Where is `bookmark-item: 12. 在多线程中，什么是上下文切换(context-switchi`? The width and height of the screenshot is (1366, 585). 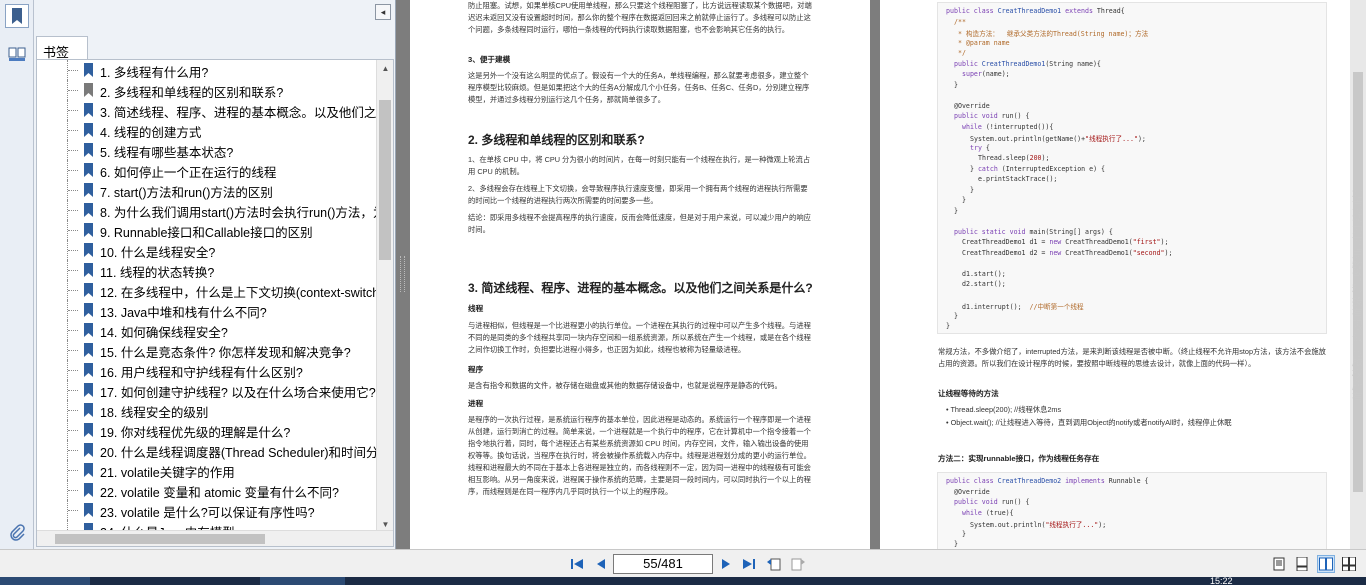
bookmark-item: 12. 在多线程中，什么是上下文切换(context-switchi is located at coordinates (207, 290).